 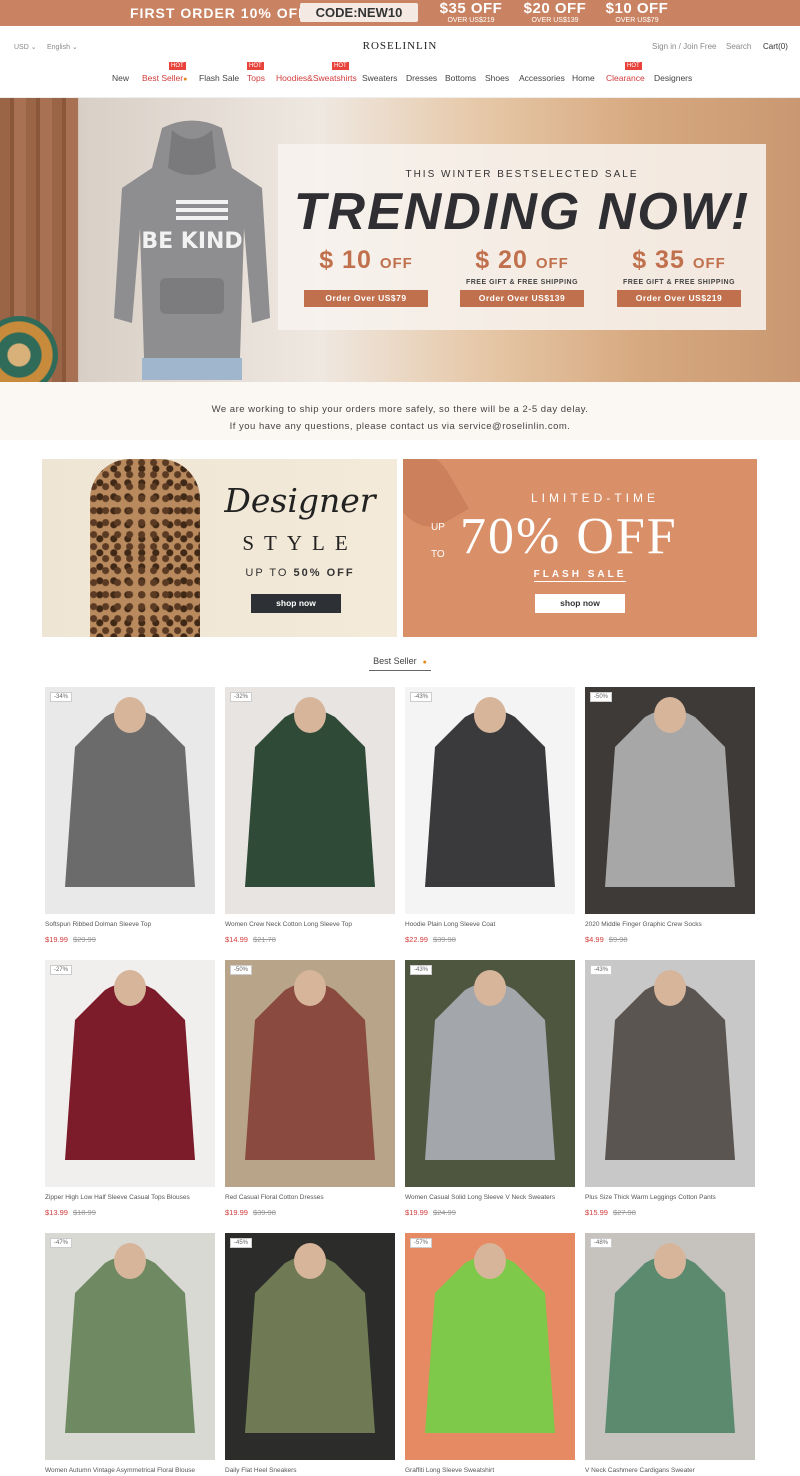 What do you see at coordinates (366, 276) in the screenshot?
I see `deal-10: $ 10 OFF Order Over US$79` at bounding box center [366, 276].